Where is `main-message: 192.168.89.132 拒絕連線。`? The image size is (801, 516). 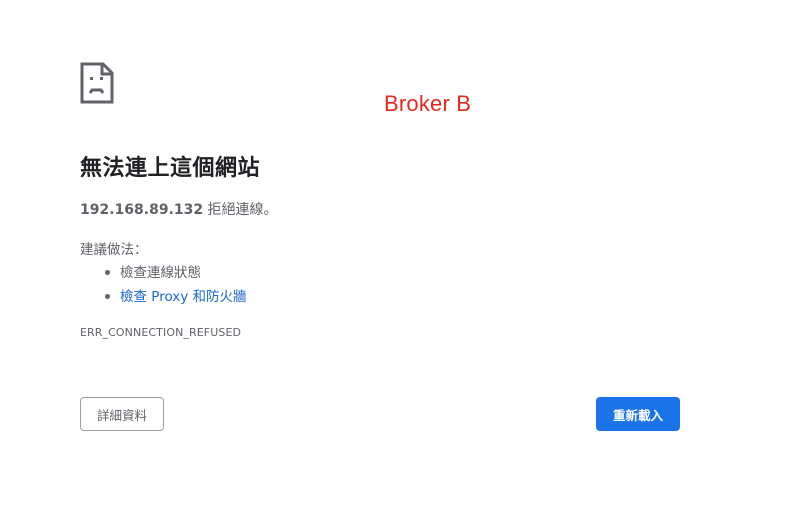 main-message: 192.168.89.132 拒絕連線。 is located at coordinates (179, 209).